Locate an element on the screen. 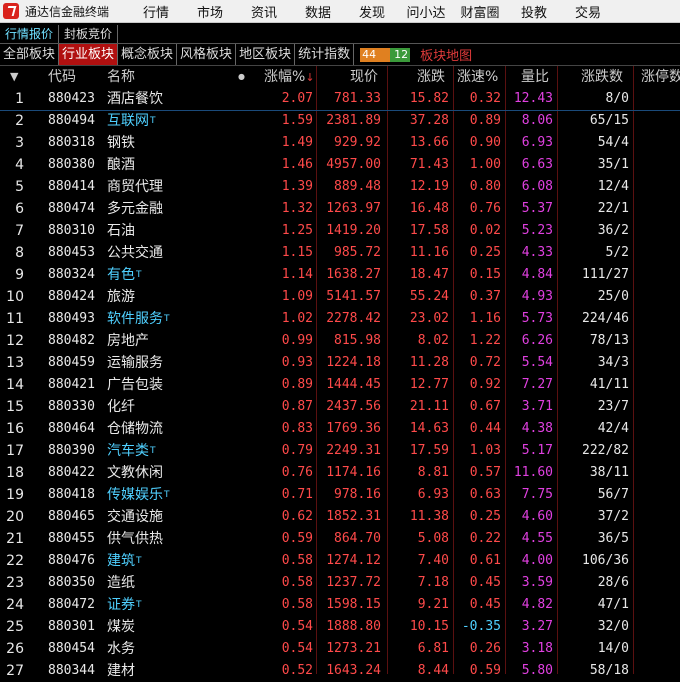  table-row: 10 880424 旅游 1.09 5141.57 55.24 0.37 4.93 25/0 is located at coordinates (340, 297).